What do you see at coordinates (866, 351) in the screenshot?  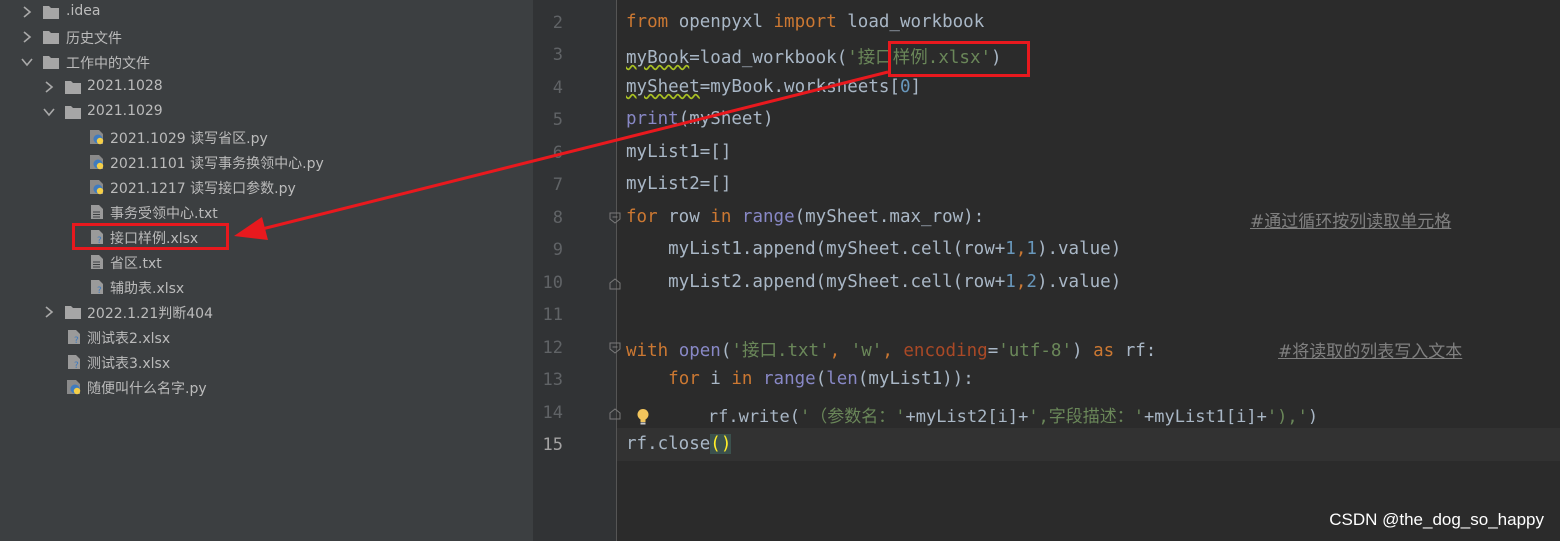 I see `string-literal: 'w'` at bounding box center [866, 351].